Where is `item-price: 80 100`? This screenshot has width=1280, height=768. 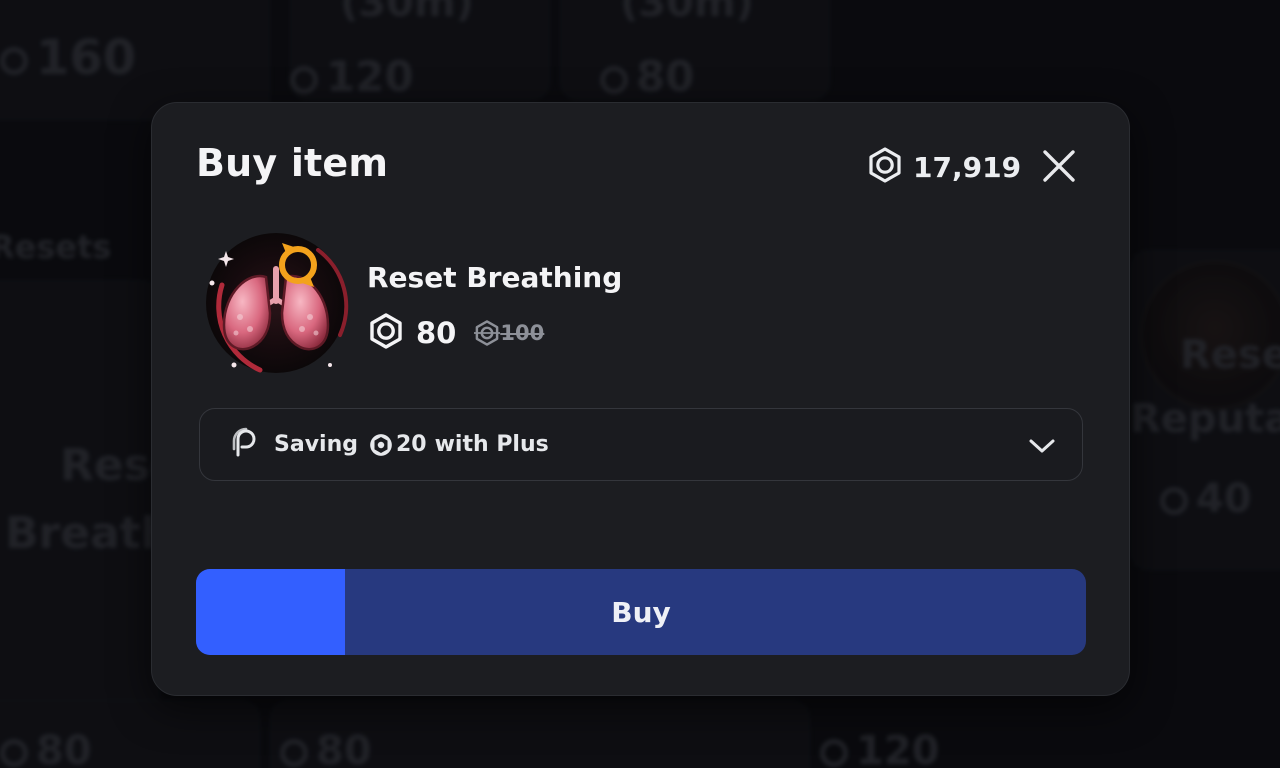
item-price: 80 100 is located at coordinates (456, 333).